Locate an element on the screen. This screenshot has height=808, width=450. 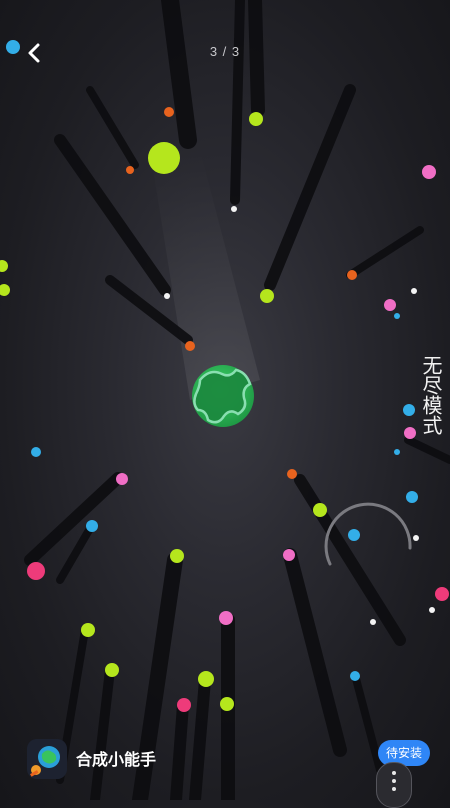
app-icon is located at coordinates (47, 759).